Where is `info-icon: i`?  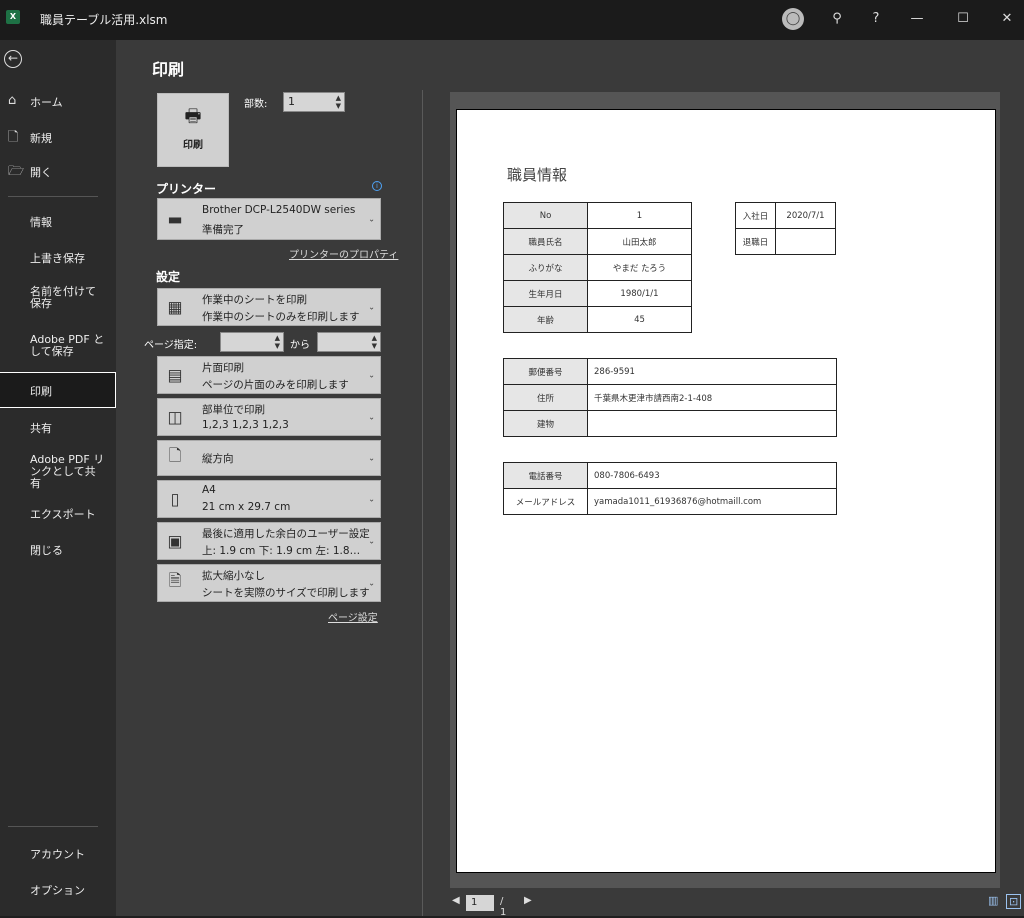
info-icon: i is located at coordinates (377, 186).